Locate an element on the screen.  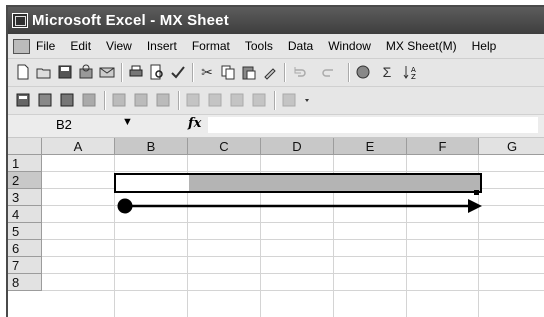
row-header-4: 4 is located at coordinates (25, 214).